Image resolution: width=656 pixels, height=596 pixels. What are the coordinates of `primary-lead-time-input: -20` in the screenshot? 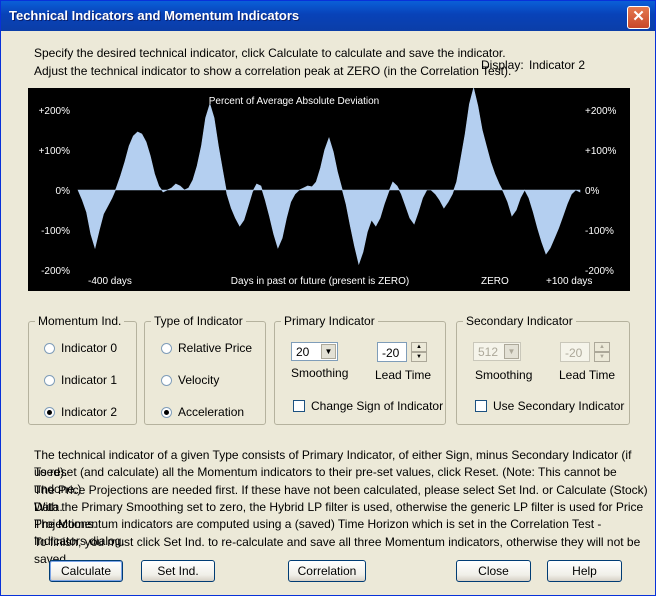 It's located at (392, 352).